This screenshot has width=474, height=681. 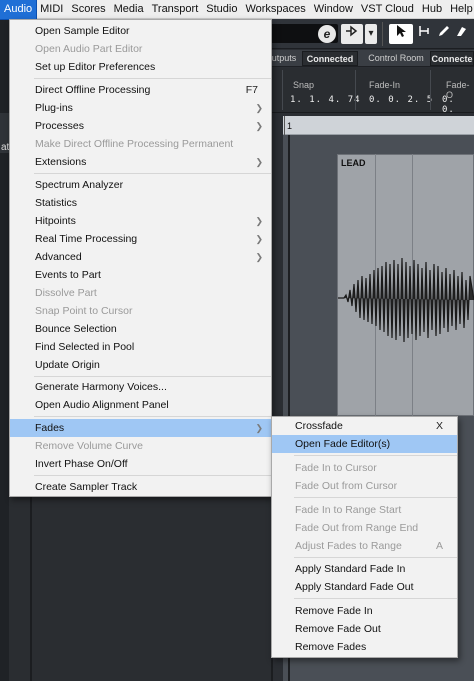 I want to click on menu-item-label: Hitpoints, so click(x=55, y=221).